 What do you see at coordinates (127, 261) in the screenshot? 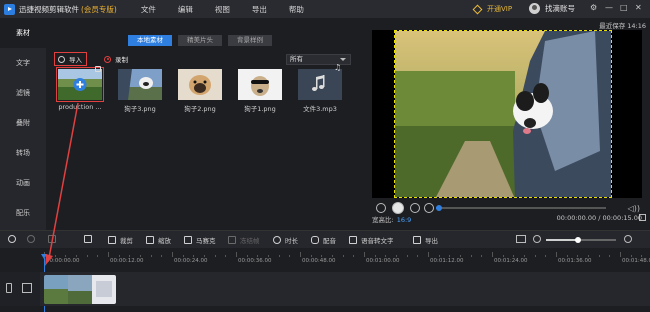
I see `ruler-tick-label: 00:00:12.00` at bounding box center [127, 261].